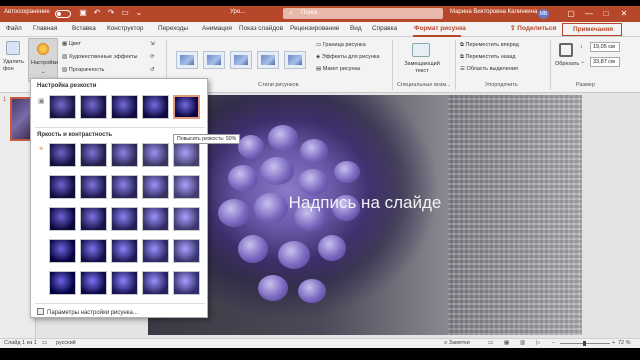 Image resolution: width=640 pixels, height=360 pixels. I want to click on zoom-out-icon: −, so click(553, 343).